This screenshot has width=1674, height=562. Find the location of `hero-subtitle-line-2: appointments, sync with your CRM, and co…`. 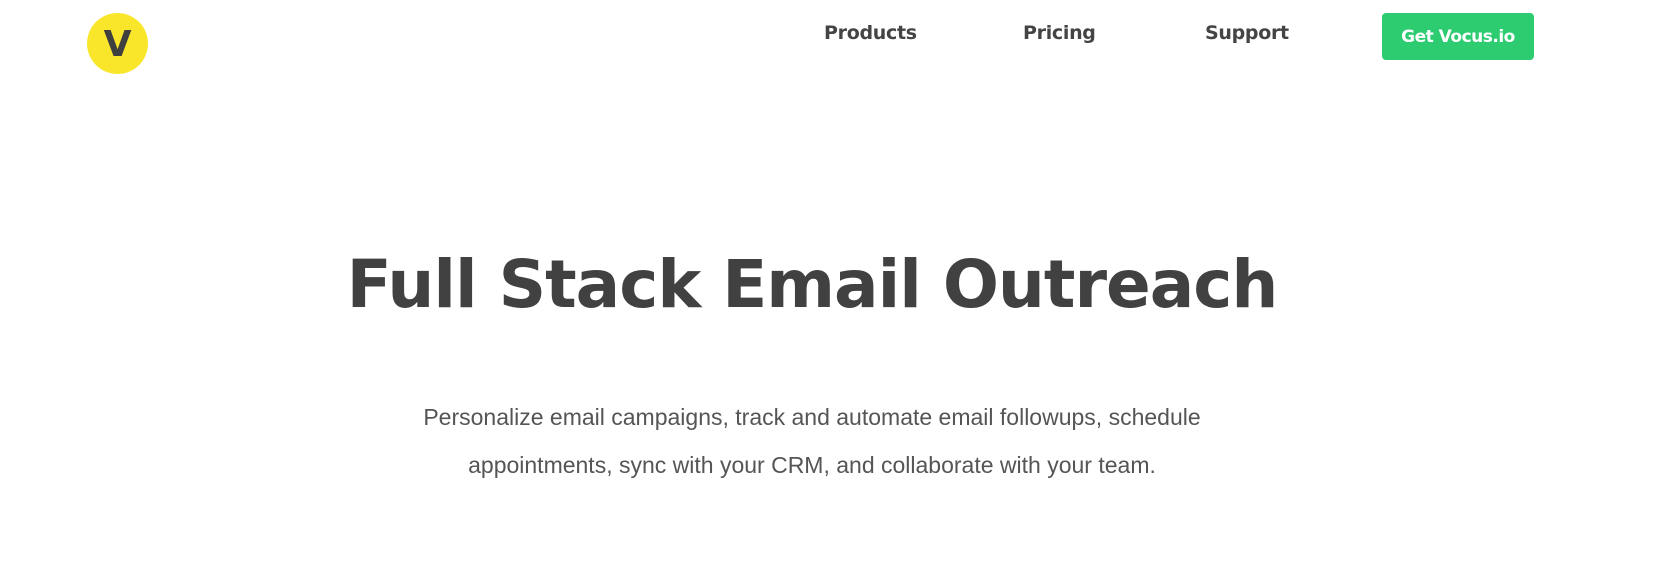

hero-subtitle-line-2: appointments, sync with your CRM, and co… is located at coordinates (812, 465).